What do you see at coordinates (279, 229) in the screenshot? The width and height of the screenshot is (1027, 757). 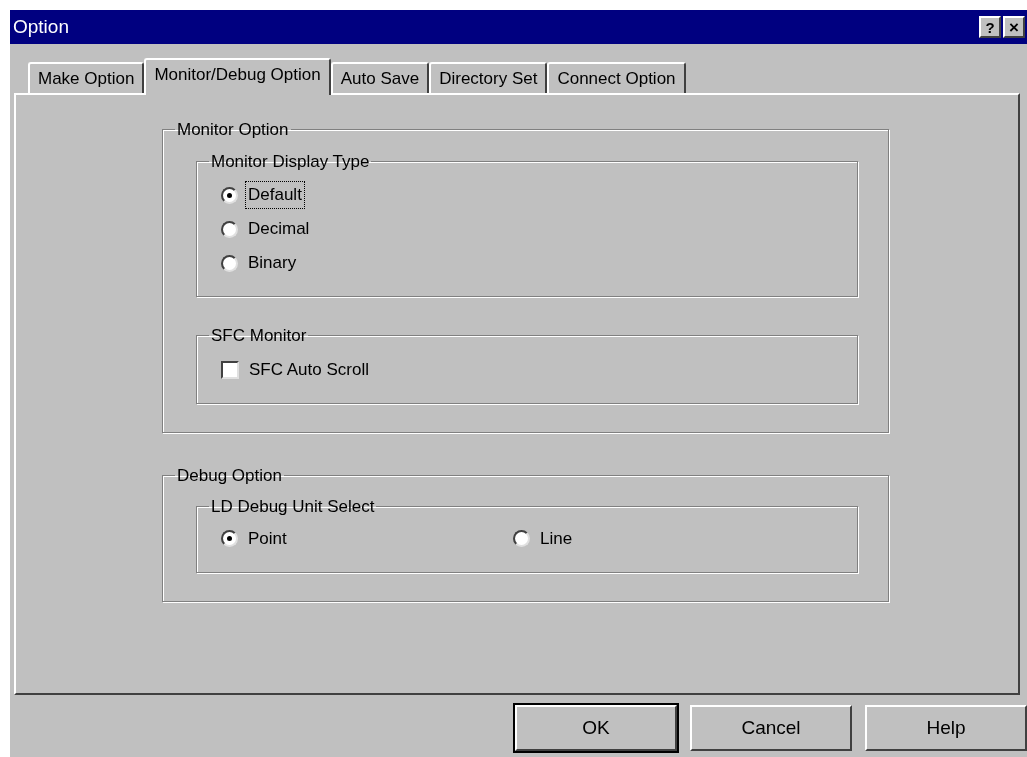 I see `option-label: Decimal` at bounding box center [279, 229].